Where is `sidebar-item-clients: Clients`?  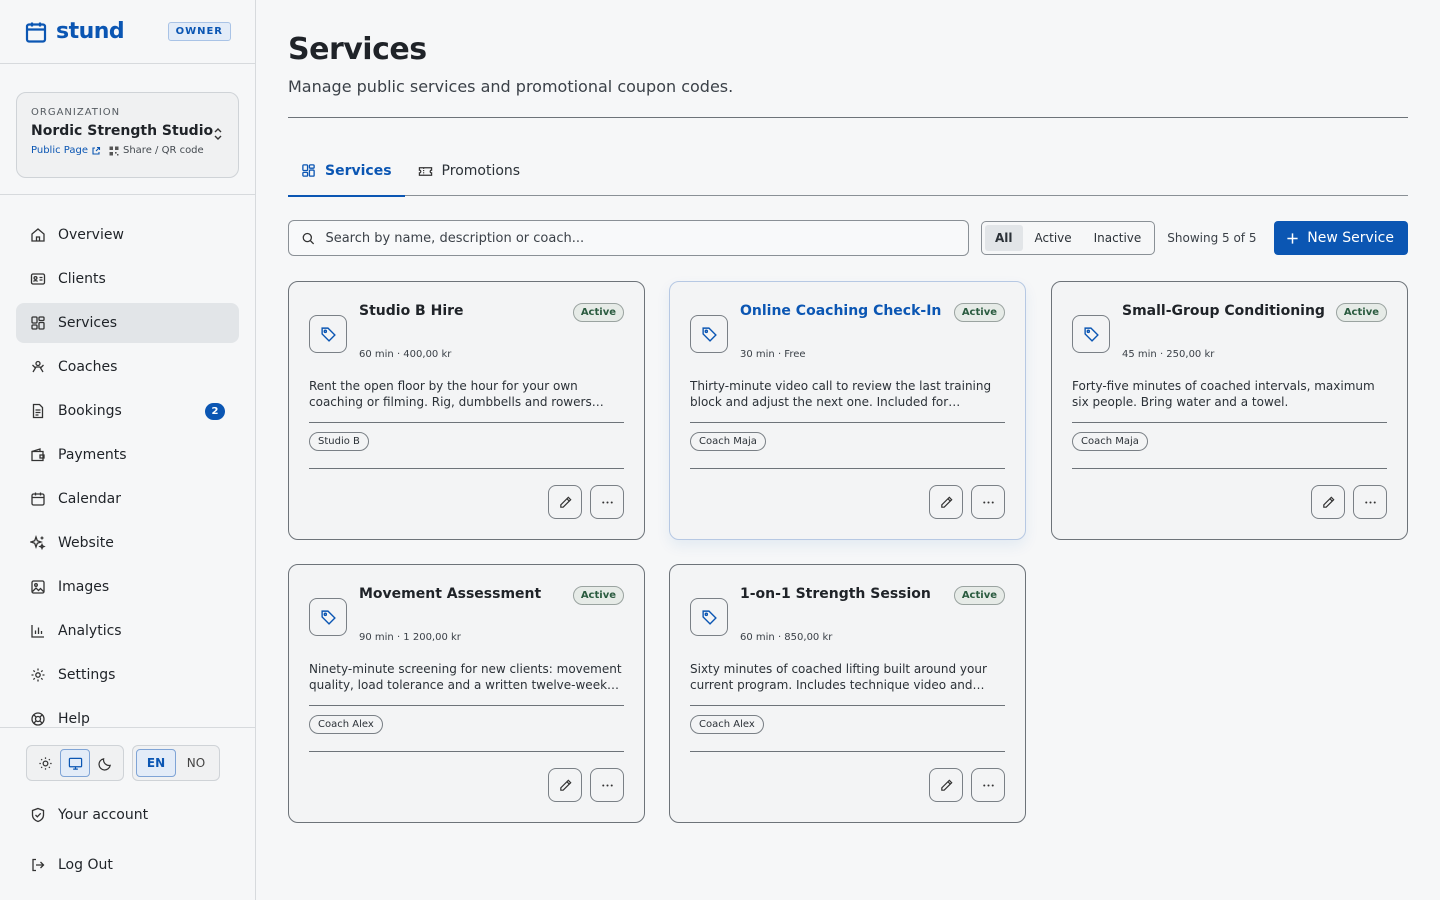
sidebar-item-clients: Clients is located at coordinates (127, 279).